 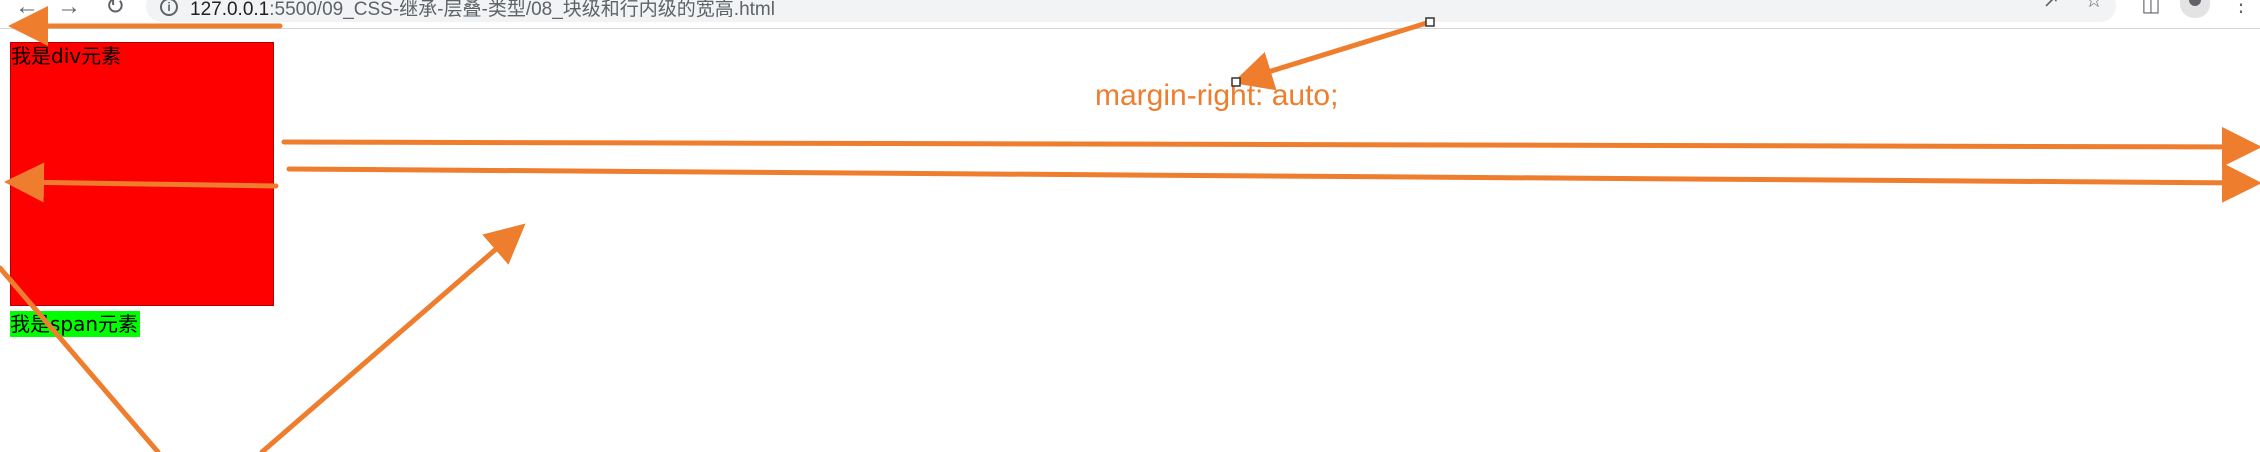 I want to click on url-host: 127.0.0.1, so click(x=230, y=10).